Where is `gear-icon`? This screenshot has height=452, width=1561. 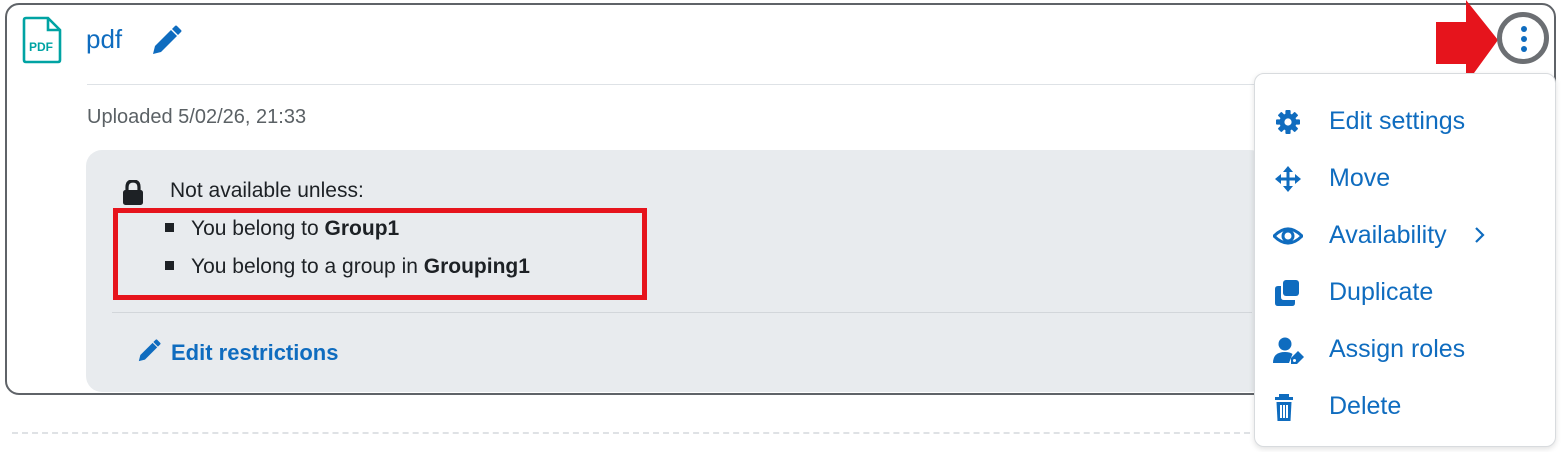 gear-icon is located at coordinates (1288, 122).